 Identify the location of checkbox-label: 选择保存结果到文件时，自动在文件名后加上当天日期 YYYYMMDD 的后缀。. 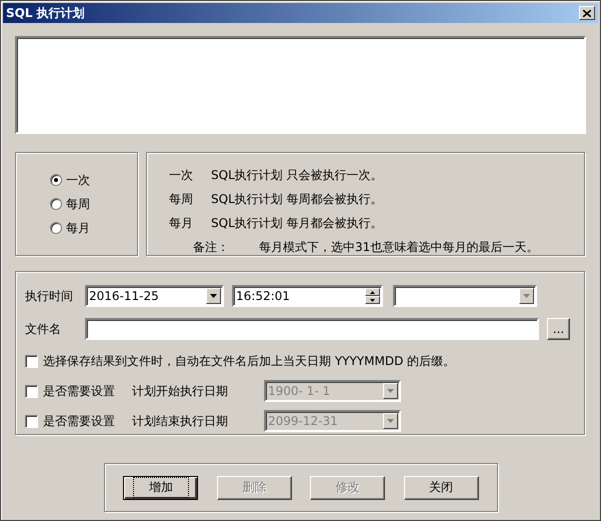
(249, 361).